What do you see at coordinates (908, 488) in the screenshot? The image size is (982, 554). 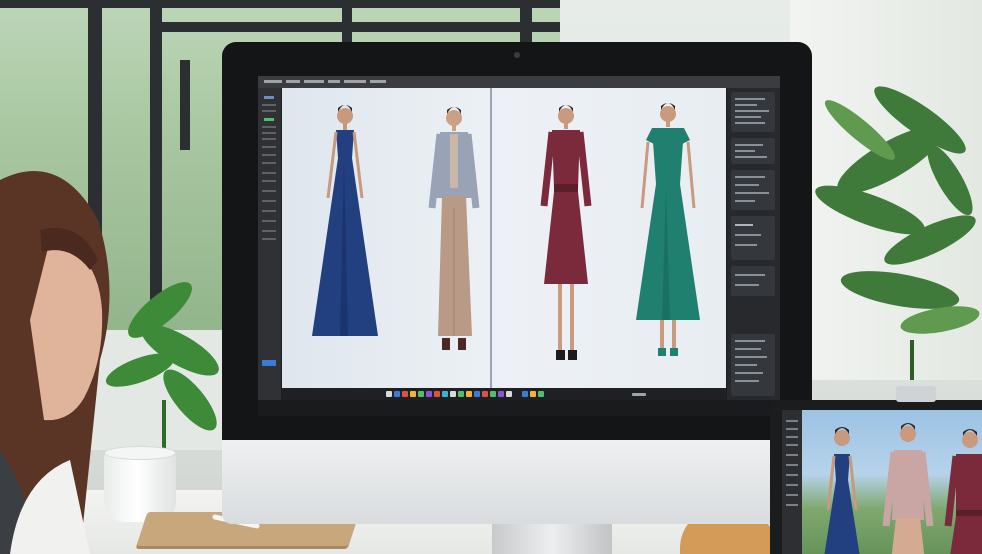 I see `tablet-figure-floral-jacket` at bounding box center [908, 488].